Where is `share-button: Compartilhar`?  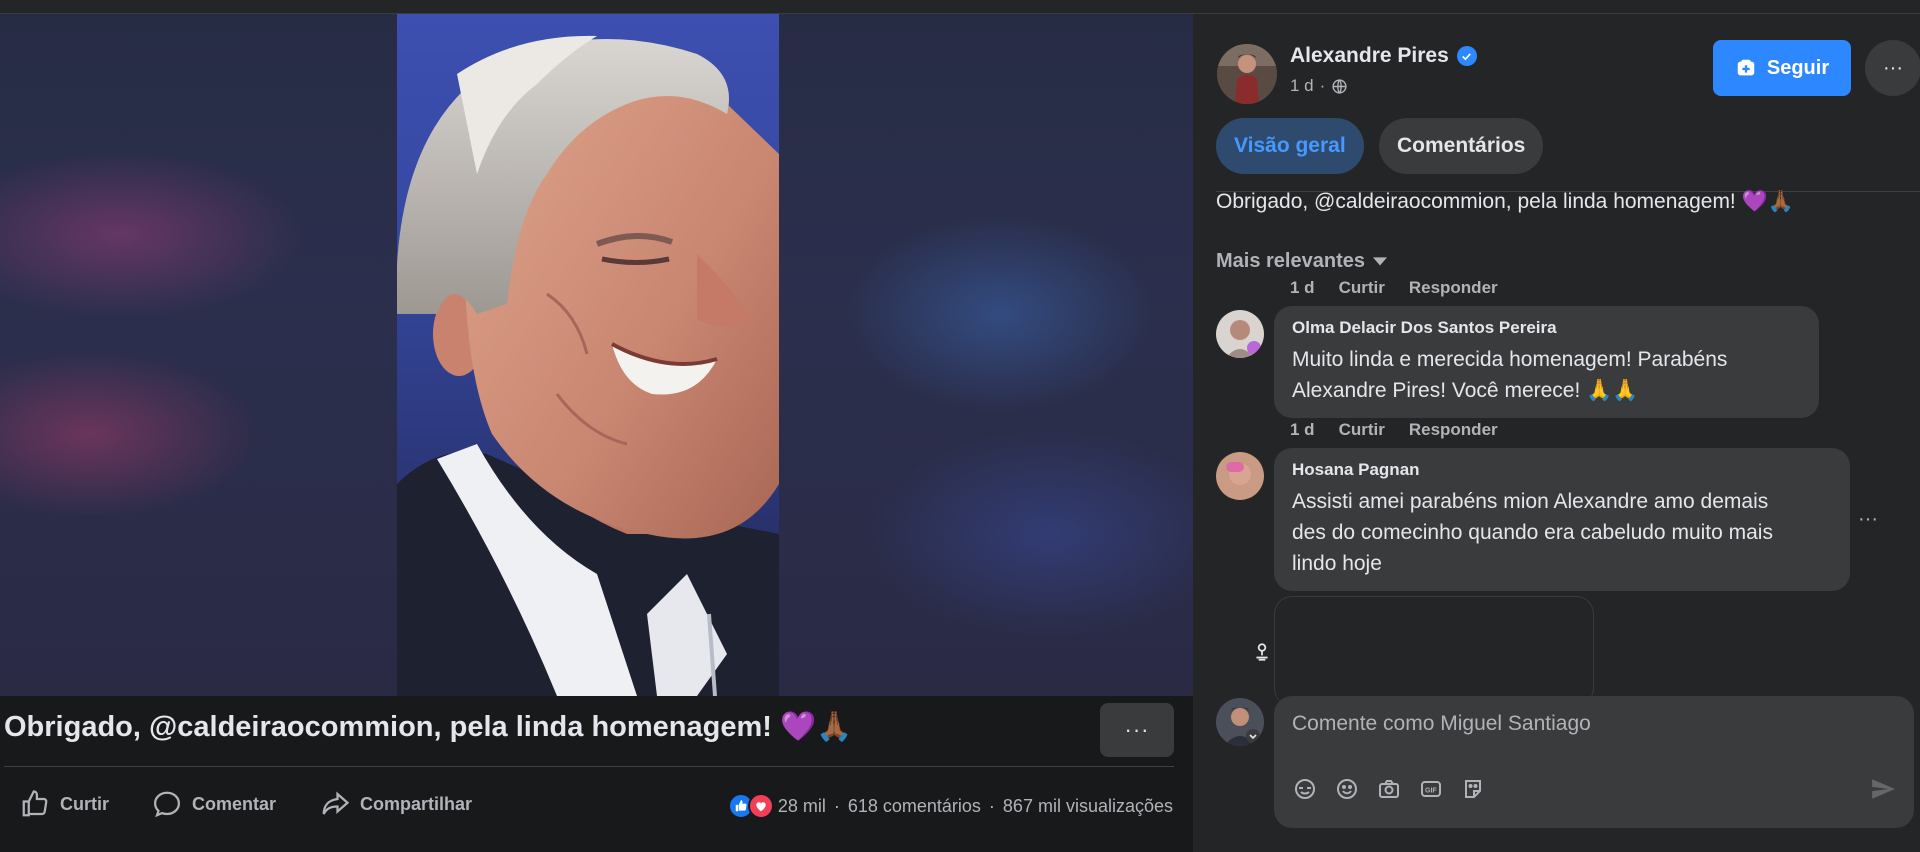
share-button: Compartilhar is located at coordinates (396, 804).